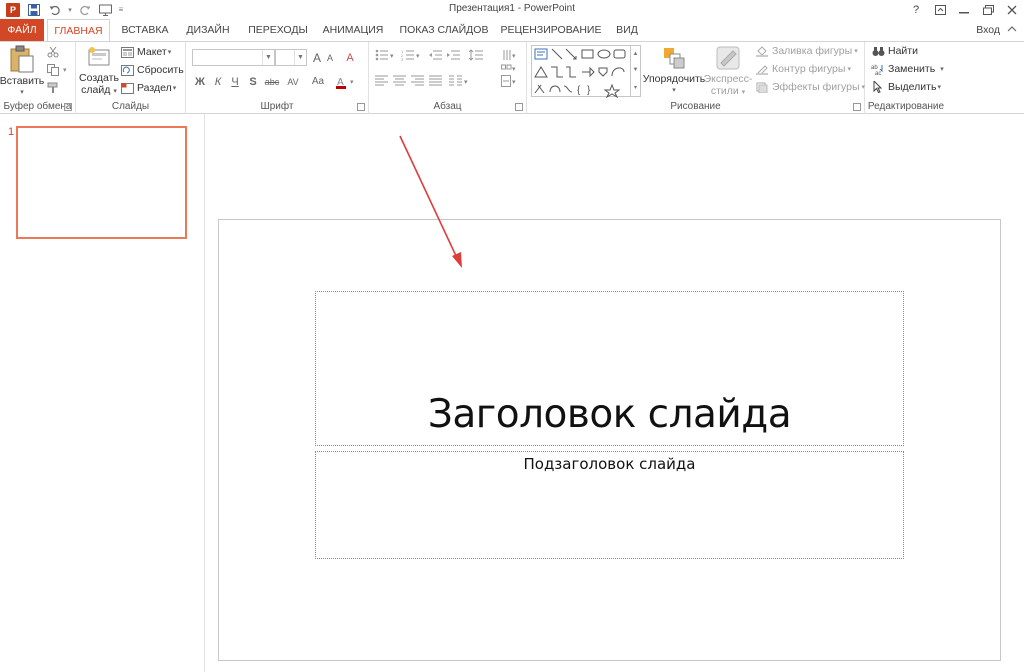 The width and height of the screenshot is (1024, 672). I want to click on format-painter-icon, so click(53, 88).